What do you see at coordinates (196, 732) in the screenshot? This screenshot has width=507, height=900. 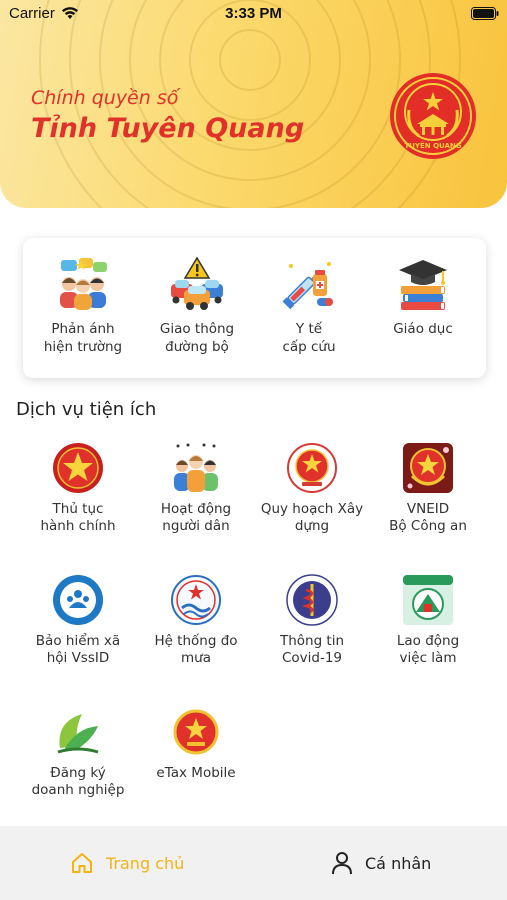 I see `national-emblem-icon` at bounding box center [196, 732].